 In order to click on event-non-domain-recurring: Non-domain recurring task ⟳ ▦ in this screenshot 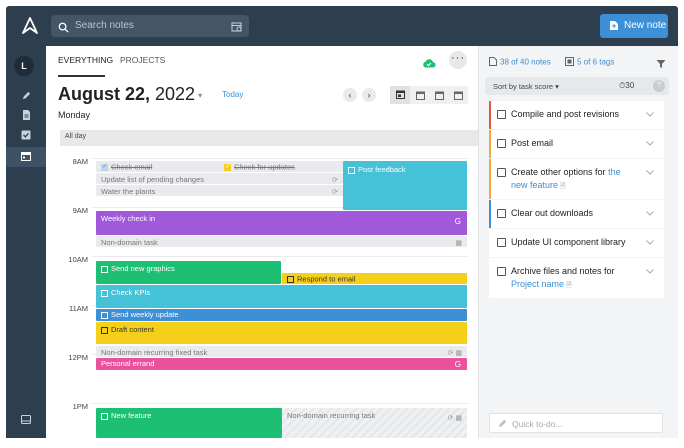, I will do `click(374, 423)`.